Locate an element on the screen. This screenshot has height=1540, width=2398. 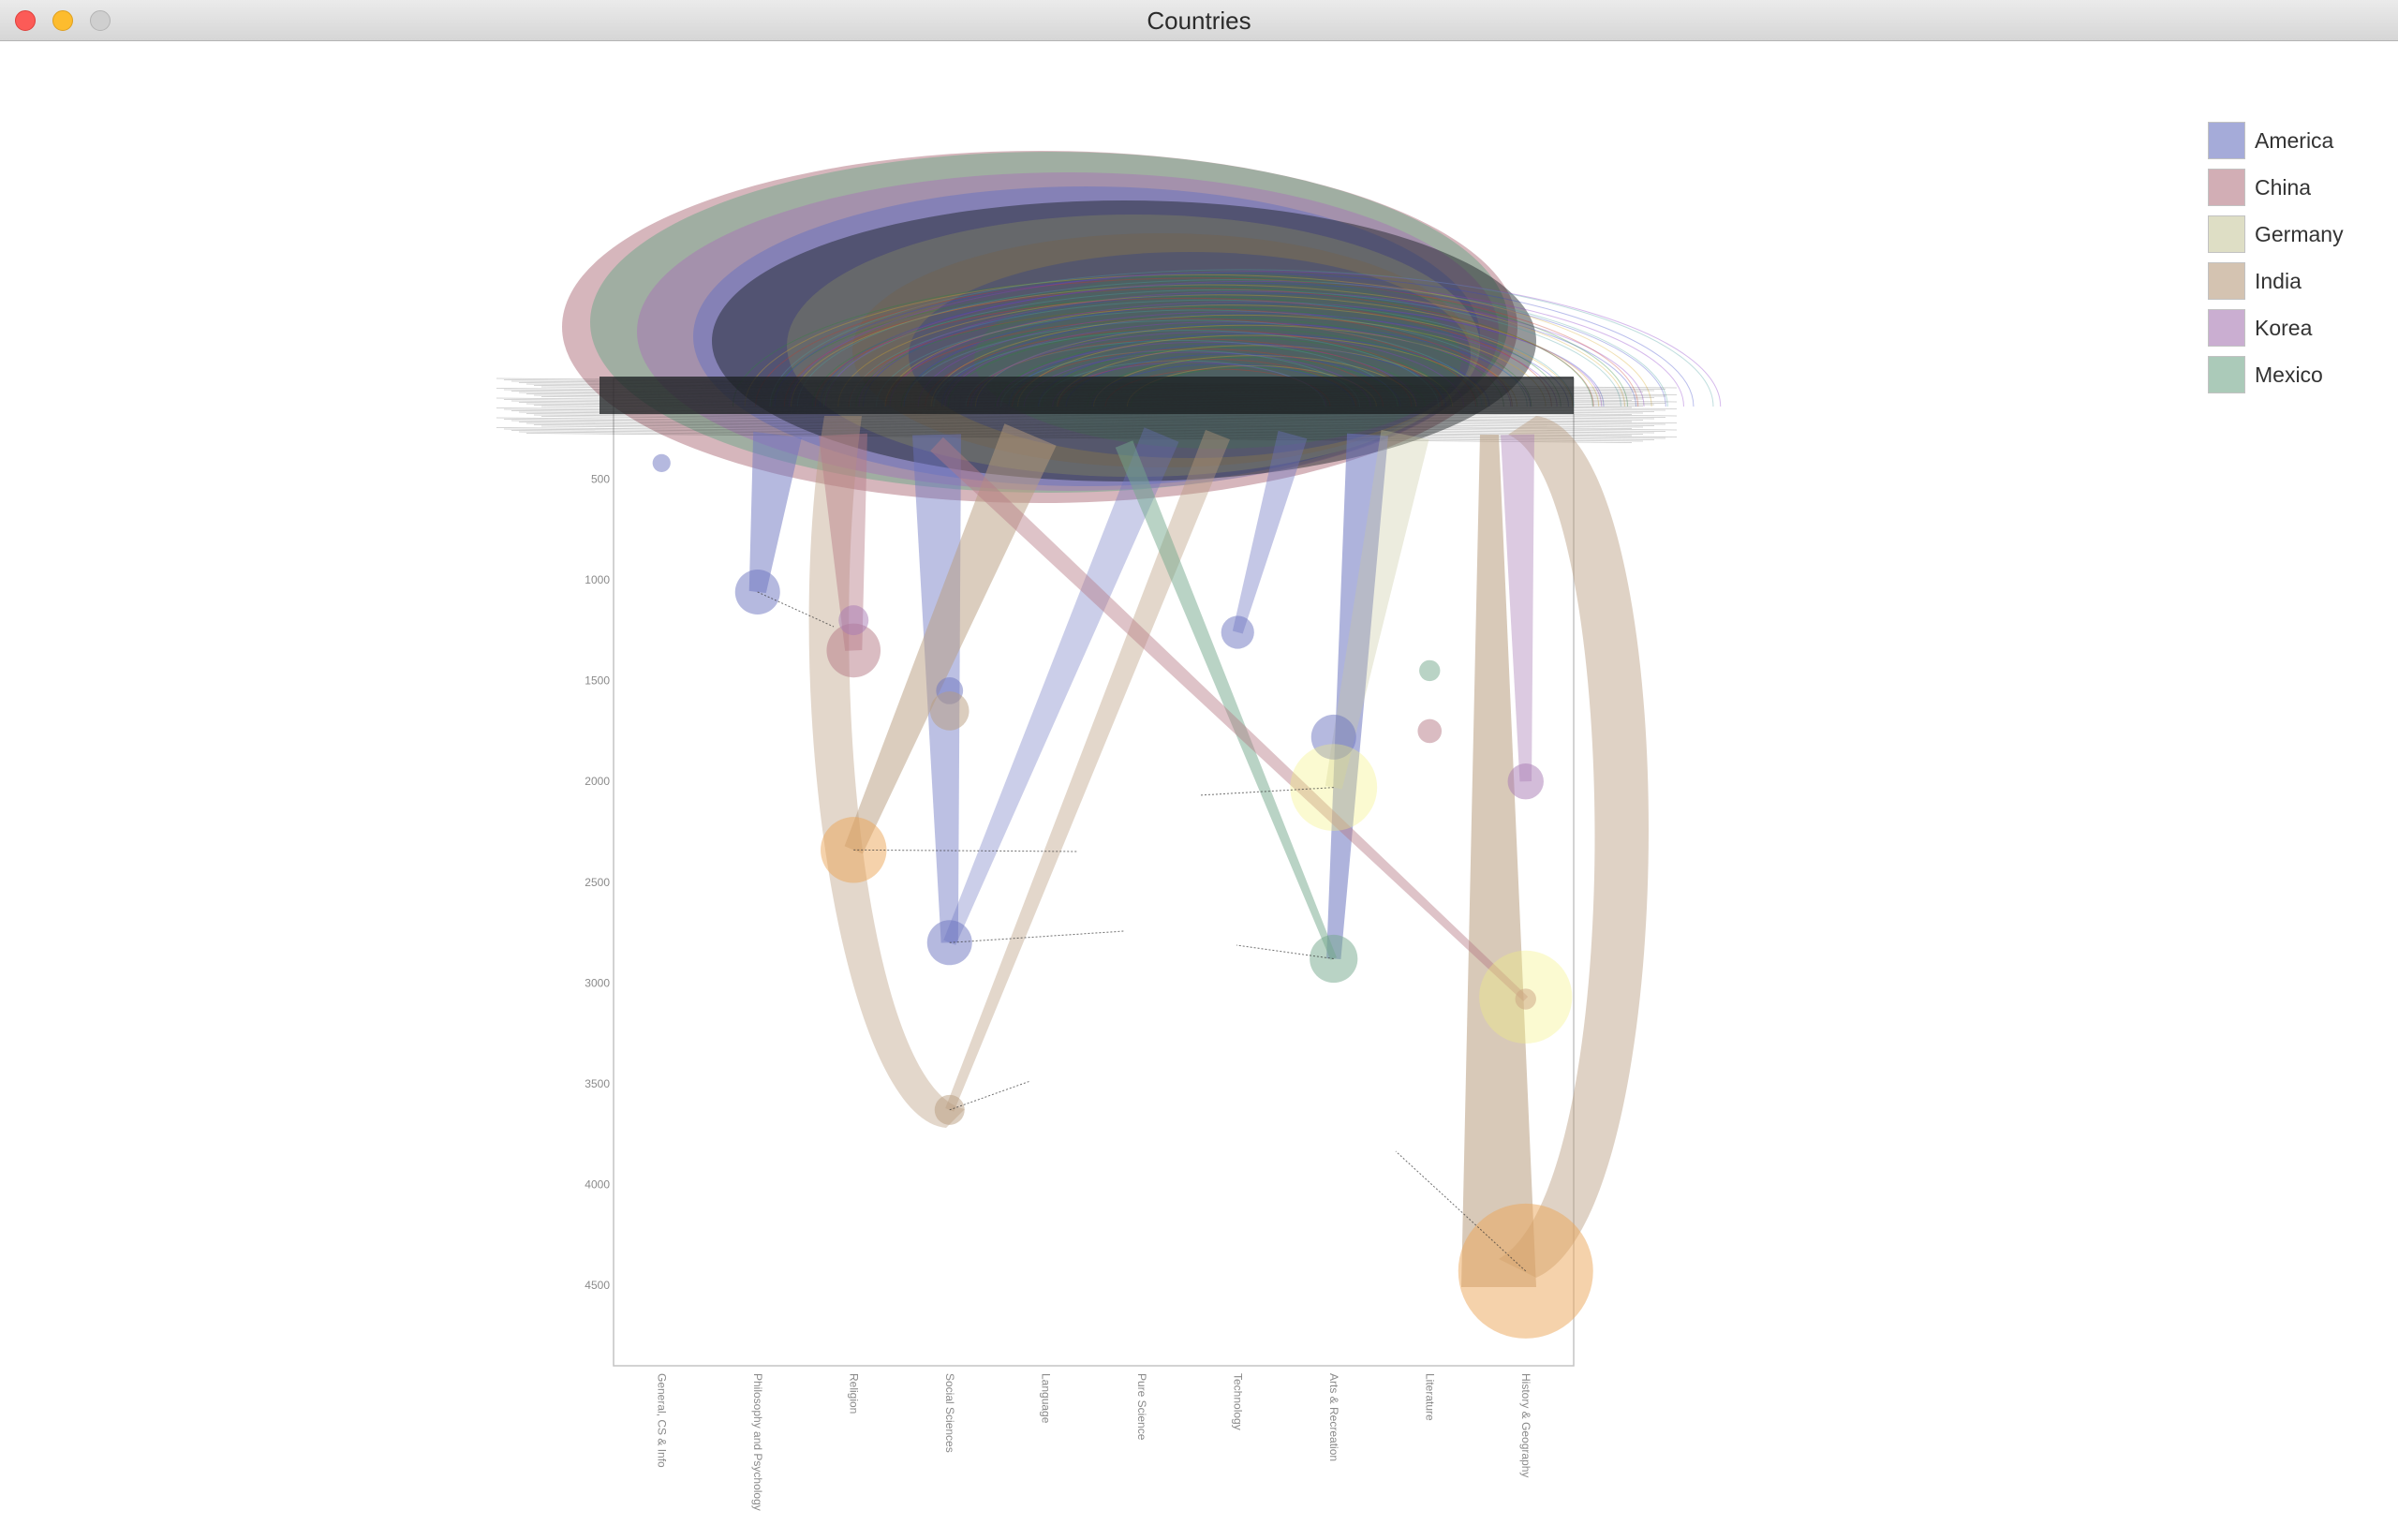
legend-item-america: America is located at coordinates (2276, 140).